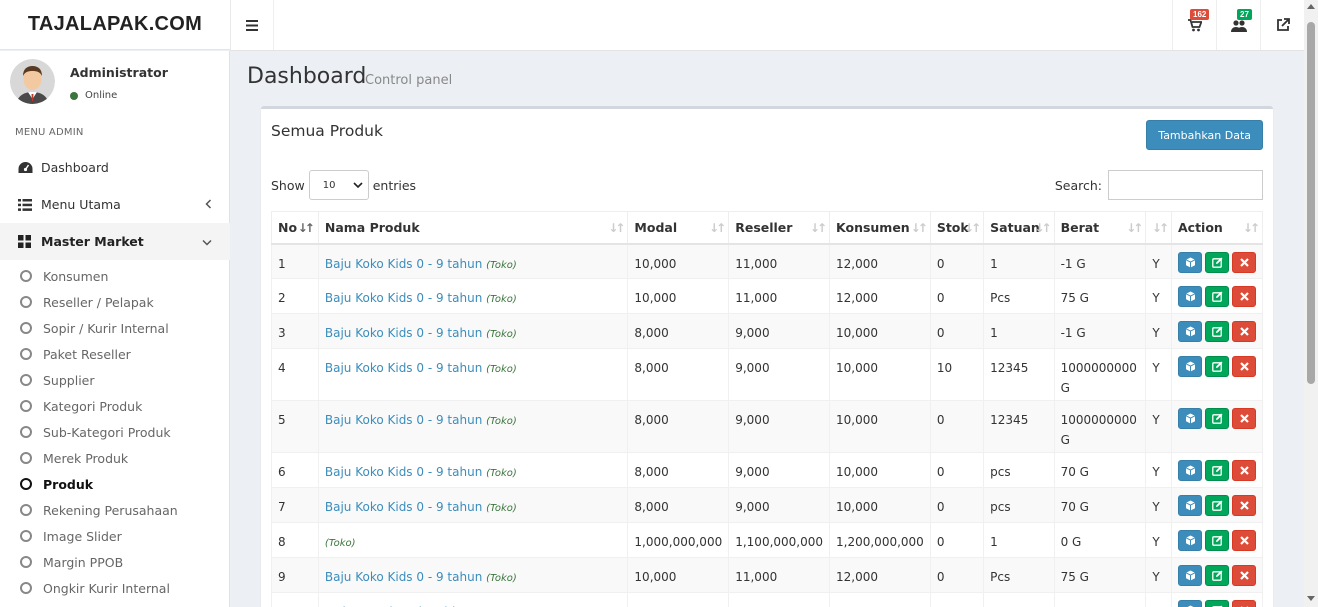 Image resolution: width=1318 pixels, height=607 pixels. I want to click on sidebar-subitem-supplier: Supplier, so click(115, 380).